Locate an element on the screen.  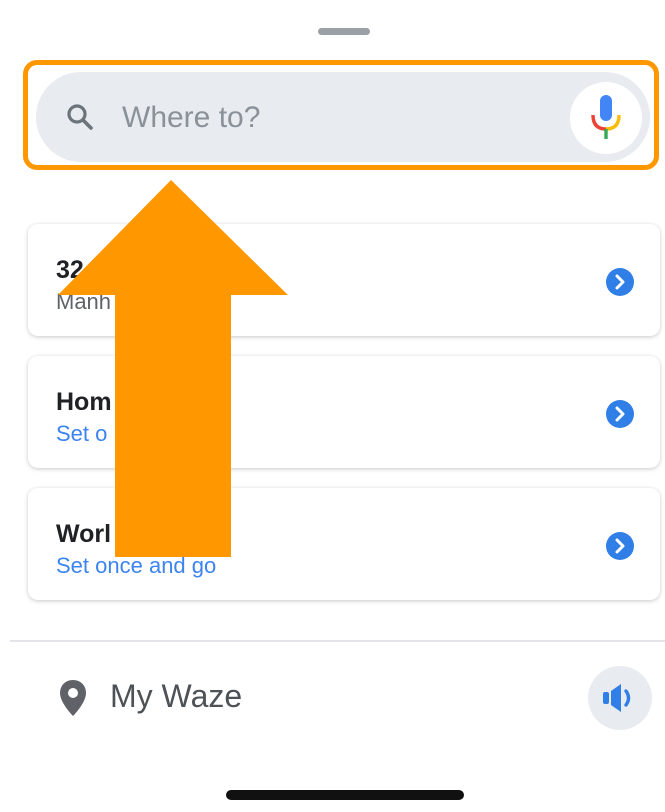
card-subtitle: Set once and go is located at coordinates (136, 565).